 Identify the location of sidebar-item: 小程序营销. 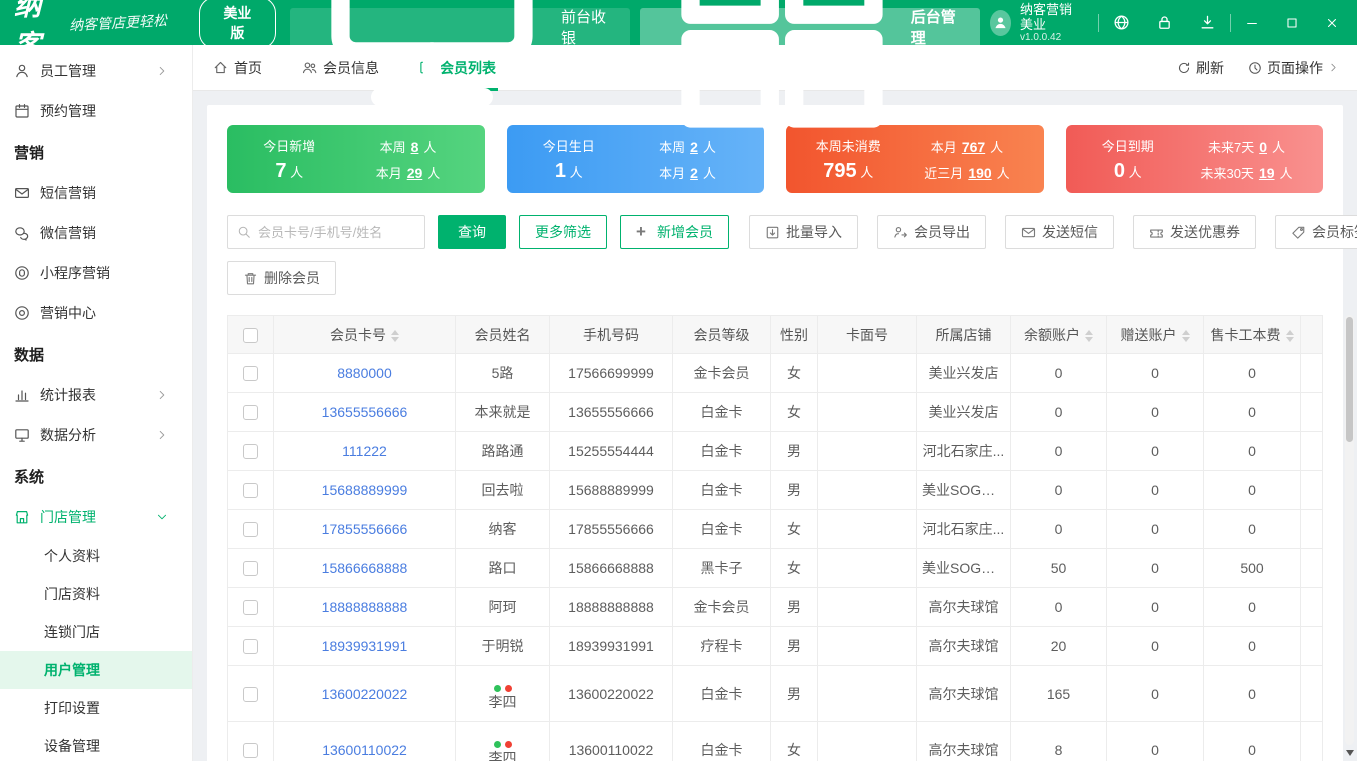
(96, 273).